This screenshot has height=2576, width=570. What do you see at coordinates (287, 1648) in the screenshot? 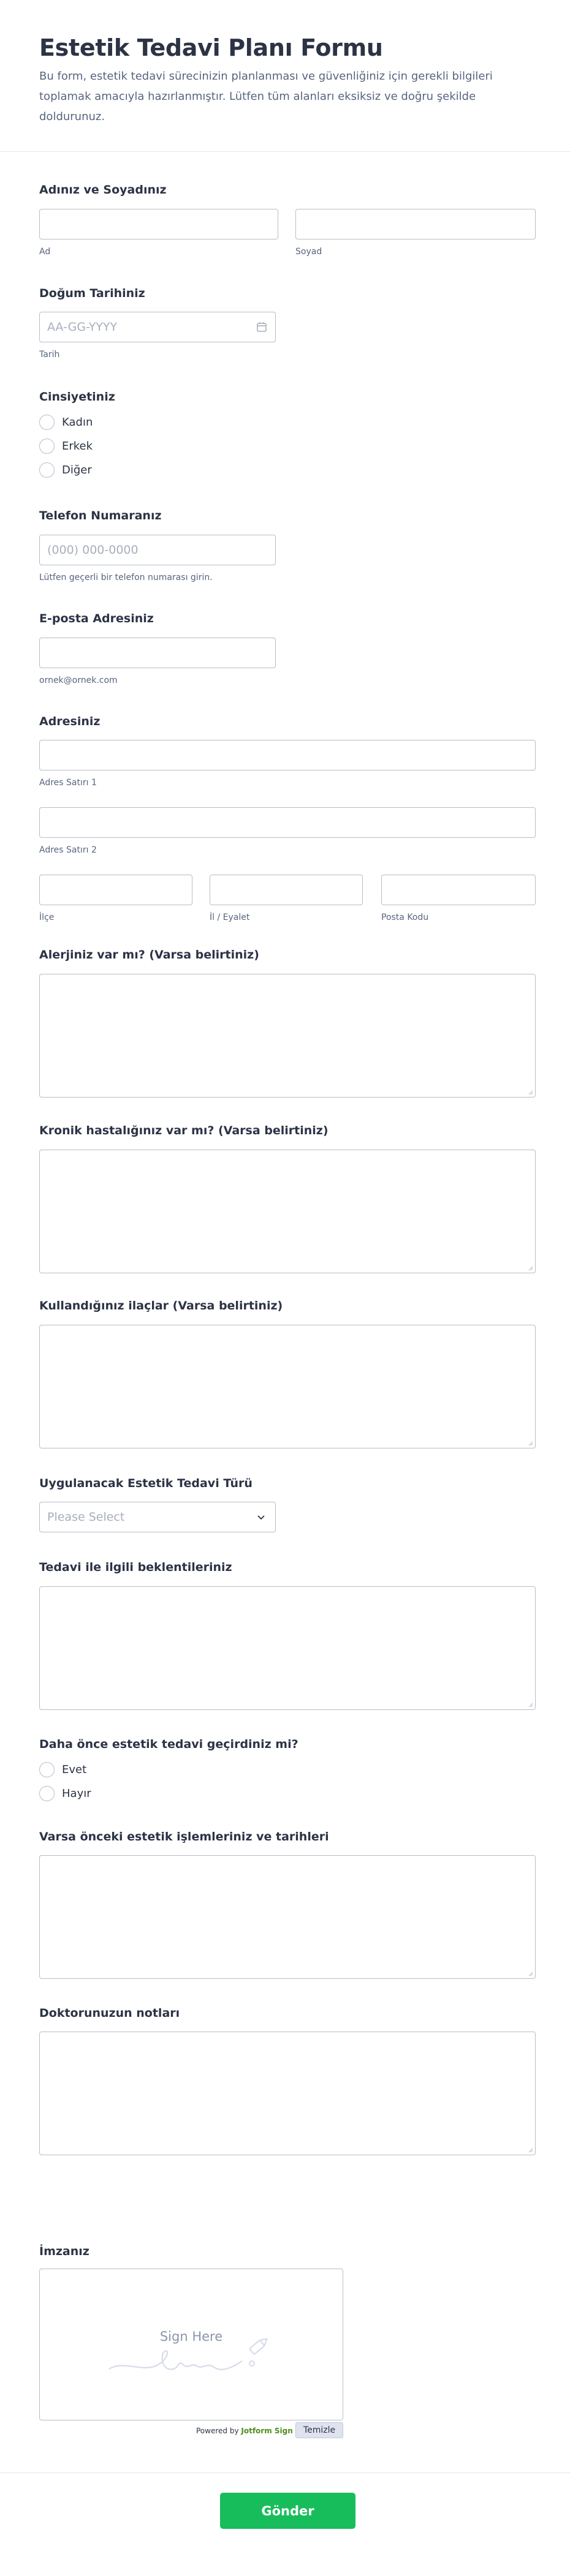
I see `expectations-textarea` at bounding box center [287, 1648].